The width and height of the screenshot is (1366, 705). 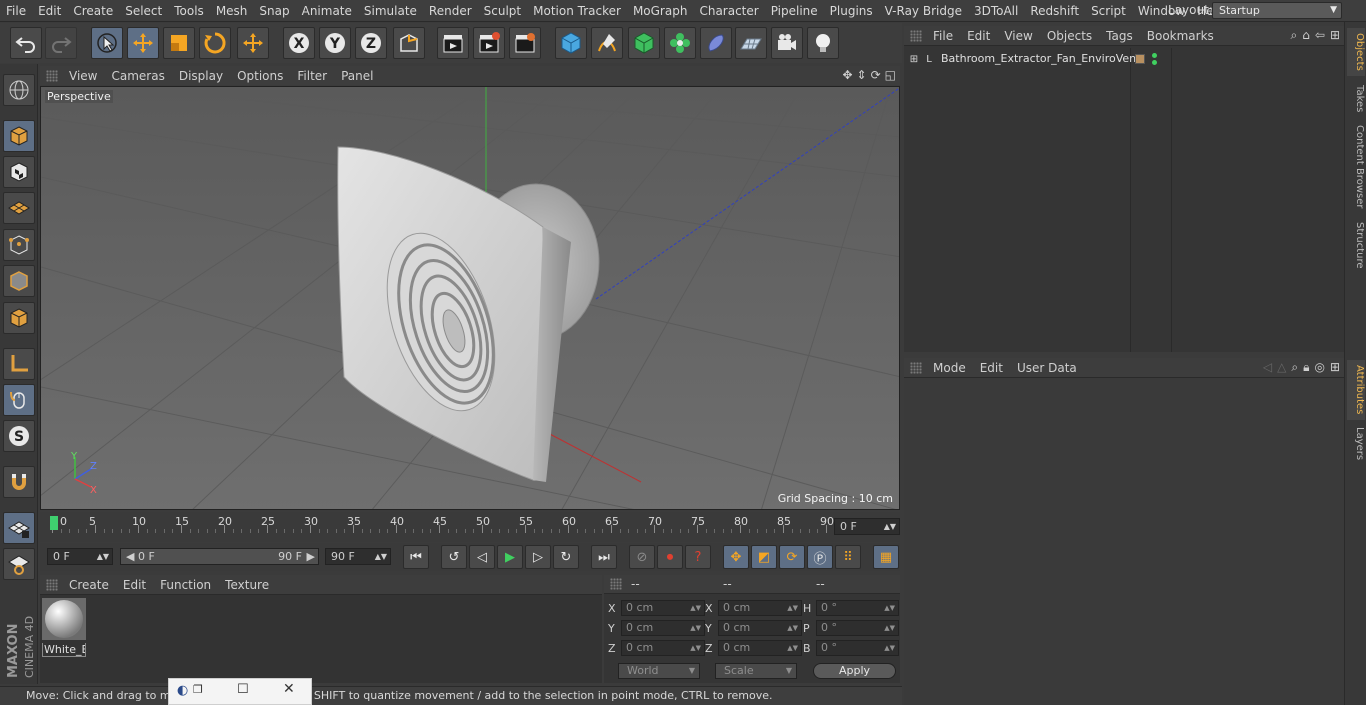 What do you see at coordinates (482, 557) in the screenshot?
I see `previous-frame-button: ◁` at bounding box center [482, 557].